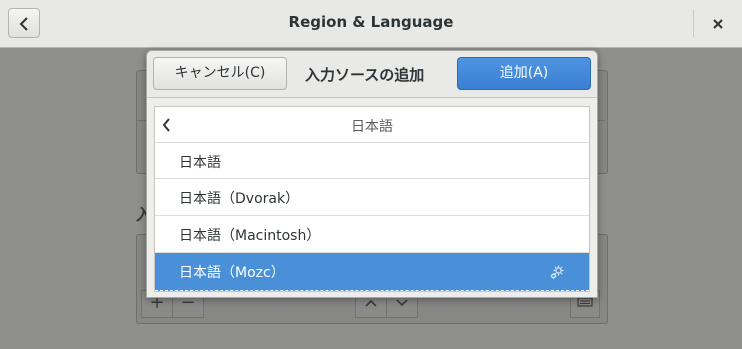 The image size is (742, 349). Describe the element at coordinates (200, 163) in the screenshot. I see `list-item-label: 日本語` at that location.